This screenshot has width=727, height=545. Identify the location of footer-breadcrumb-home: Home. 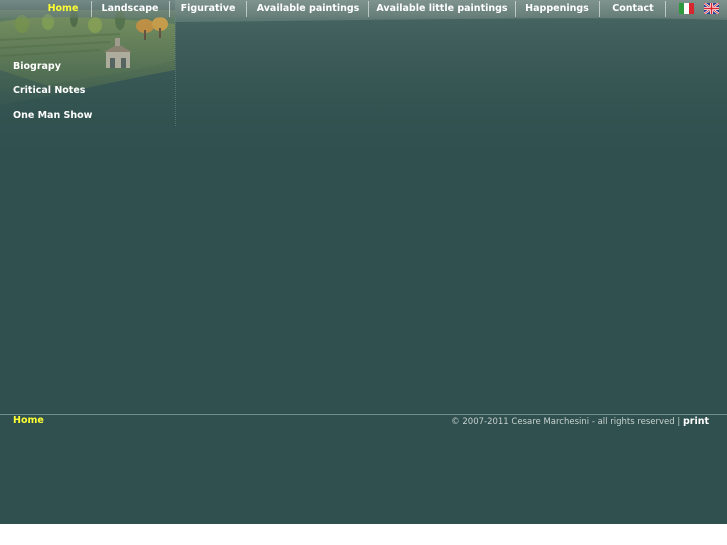
(28, 420).